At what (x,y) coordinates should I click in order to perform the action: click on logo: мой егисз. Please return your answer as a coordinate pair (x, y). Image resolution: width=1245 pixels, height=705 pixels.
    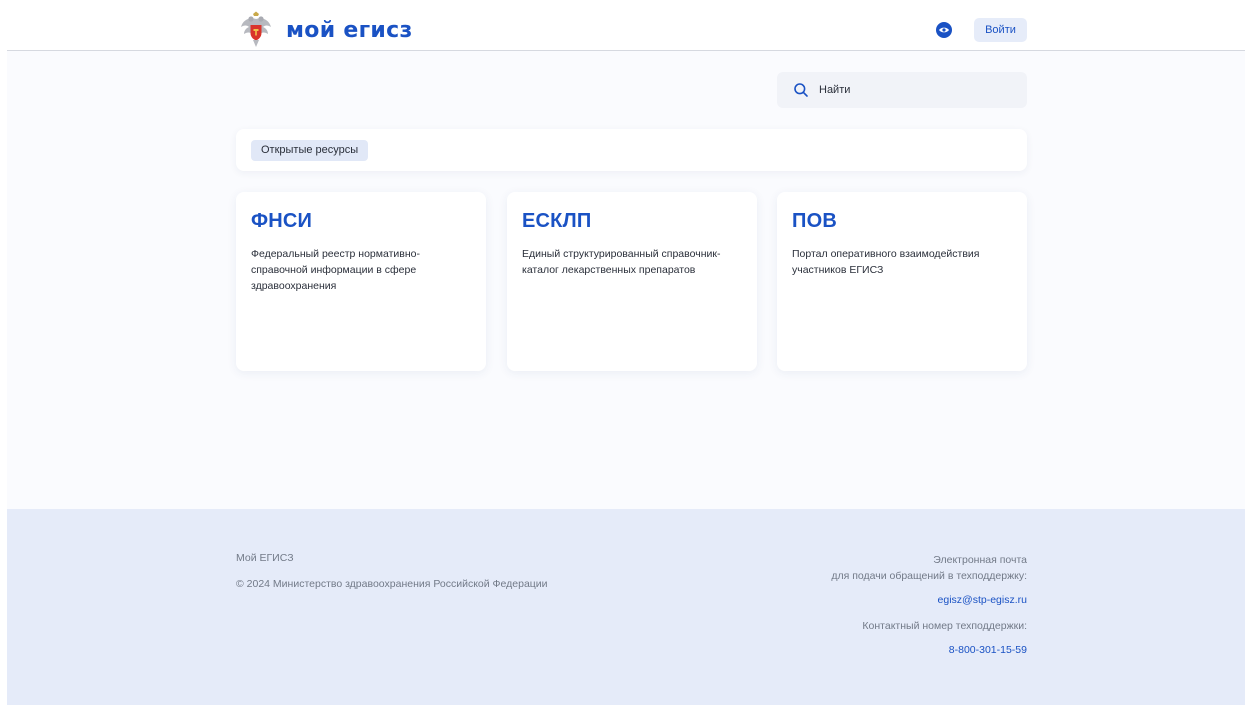
    Looking at the image, I should click on (324, 30).